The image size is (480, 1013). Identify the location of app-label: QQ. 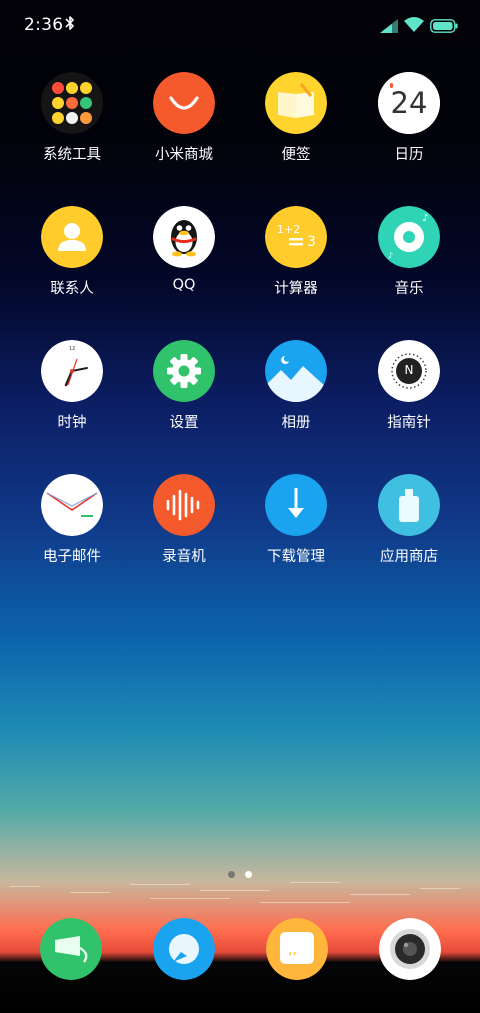
(184, 285).